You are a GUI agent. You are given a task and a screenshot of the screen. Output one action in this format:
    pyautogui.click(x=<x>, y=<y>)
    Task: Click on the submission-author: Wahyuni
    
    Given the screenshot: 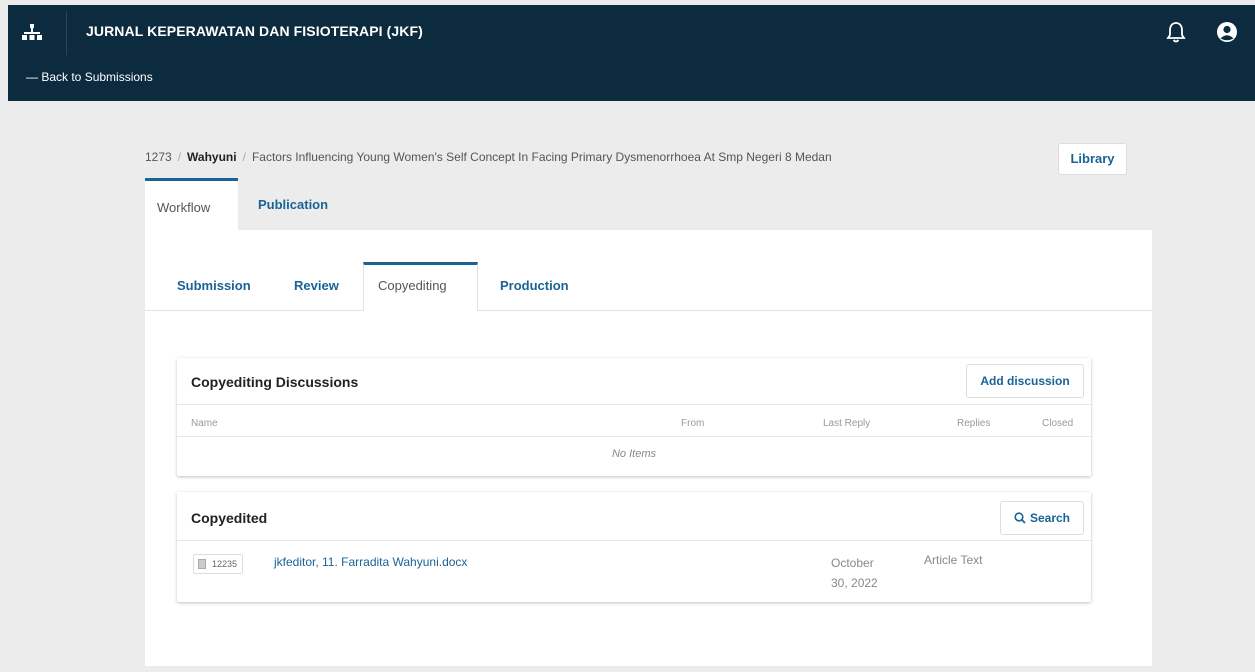 What is the action you would take?
    pyautogui.click(x=212, y=157)
    